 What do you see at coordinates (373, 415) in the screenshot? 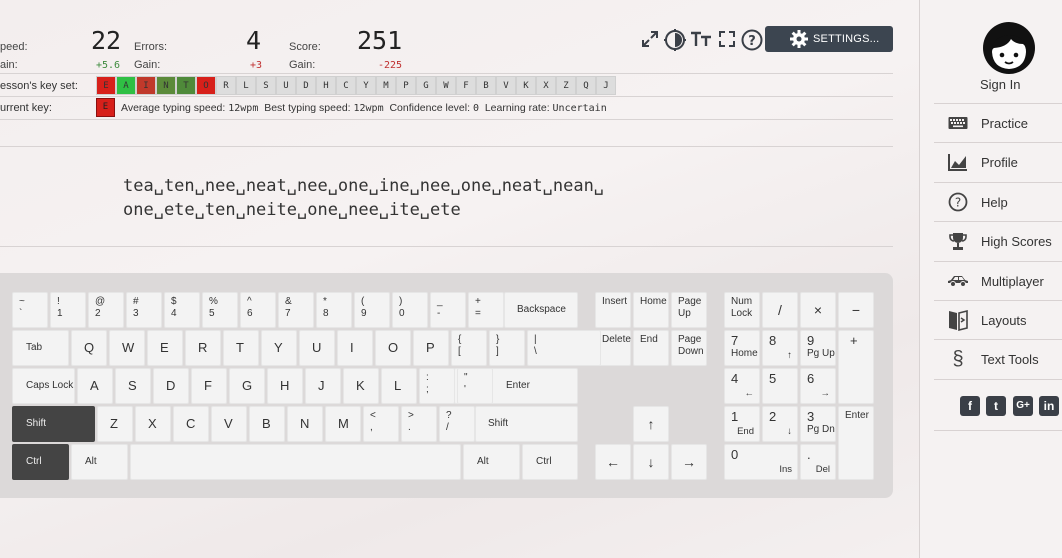
I see `key-label: <` at bounding box center [373, 415].